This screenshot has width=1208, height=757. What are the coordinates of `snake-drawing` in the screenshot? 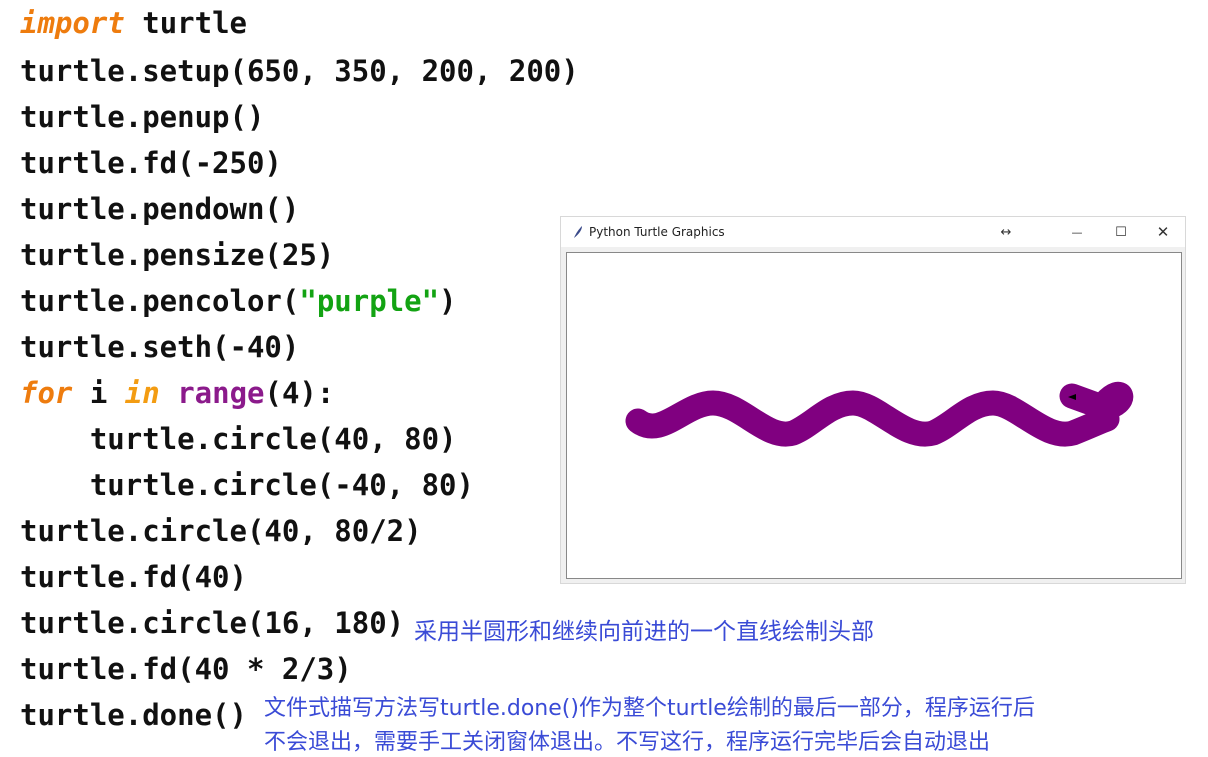 It's located at (879, 414).